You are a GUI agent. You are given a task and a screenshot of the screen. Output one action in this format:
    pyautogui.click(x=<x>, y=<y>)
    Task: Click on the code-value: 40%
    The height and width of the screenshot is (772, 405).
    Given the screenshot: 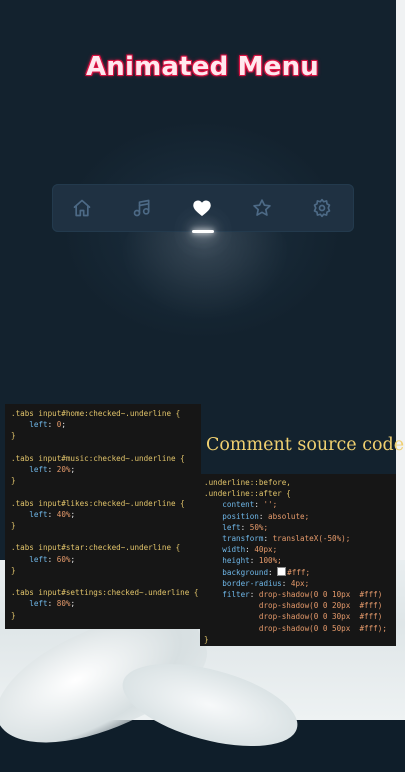 What is the action you would take?
    pyautogui.click(x=63, y=514)
    